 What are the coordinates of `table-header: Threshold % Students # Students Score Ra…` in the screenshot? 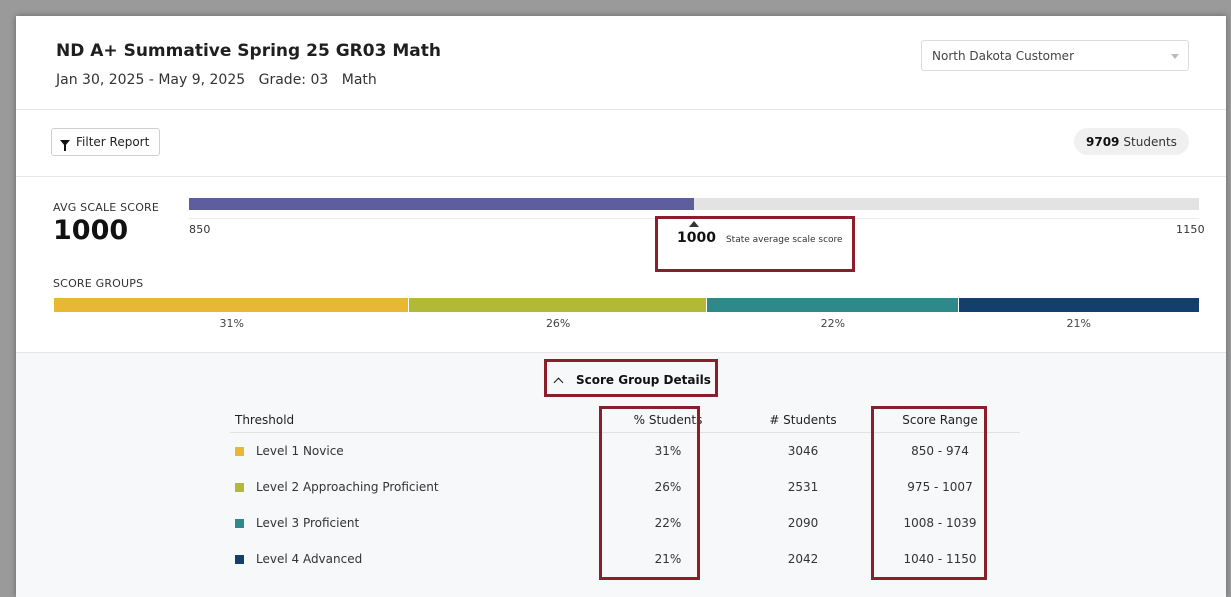 It's located at (625, 423).